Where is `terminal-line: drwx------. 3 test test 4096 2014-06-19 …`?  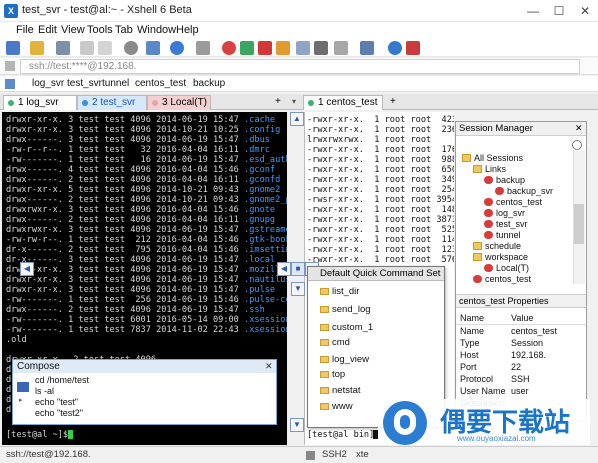 terminal-line: drwx------. 3 test test 4096 2014-06-19 … is located at coordinates (146, 140).